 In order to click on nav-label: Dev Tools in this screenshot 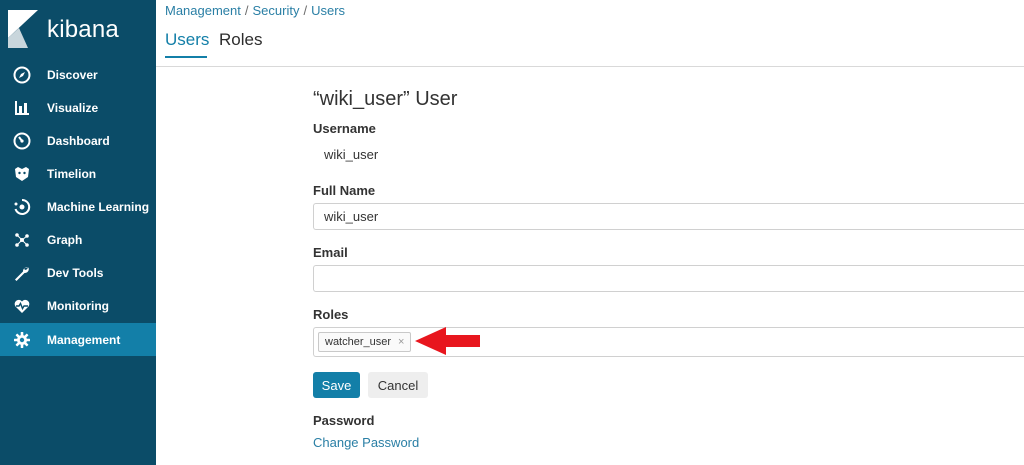, I will do `click(75, 272)`.